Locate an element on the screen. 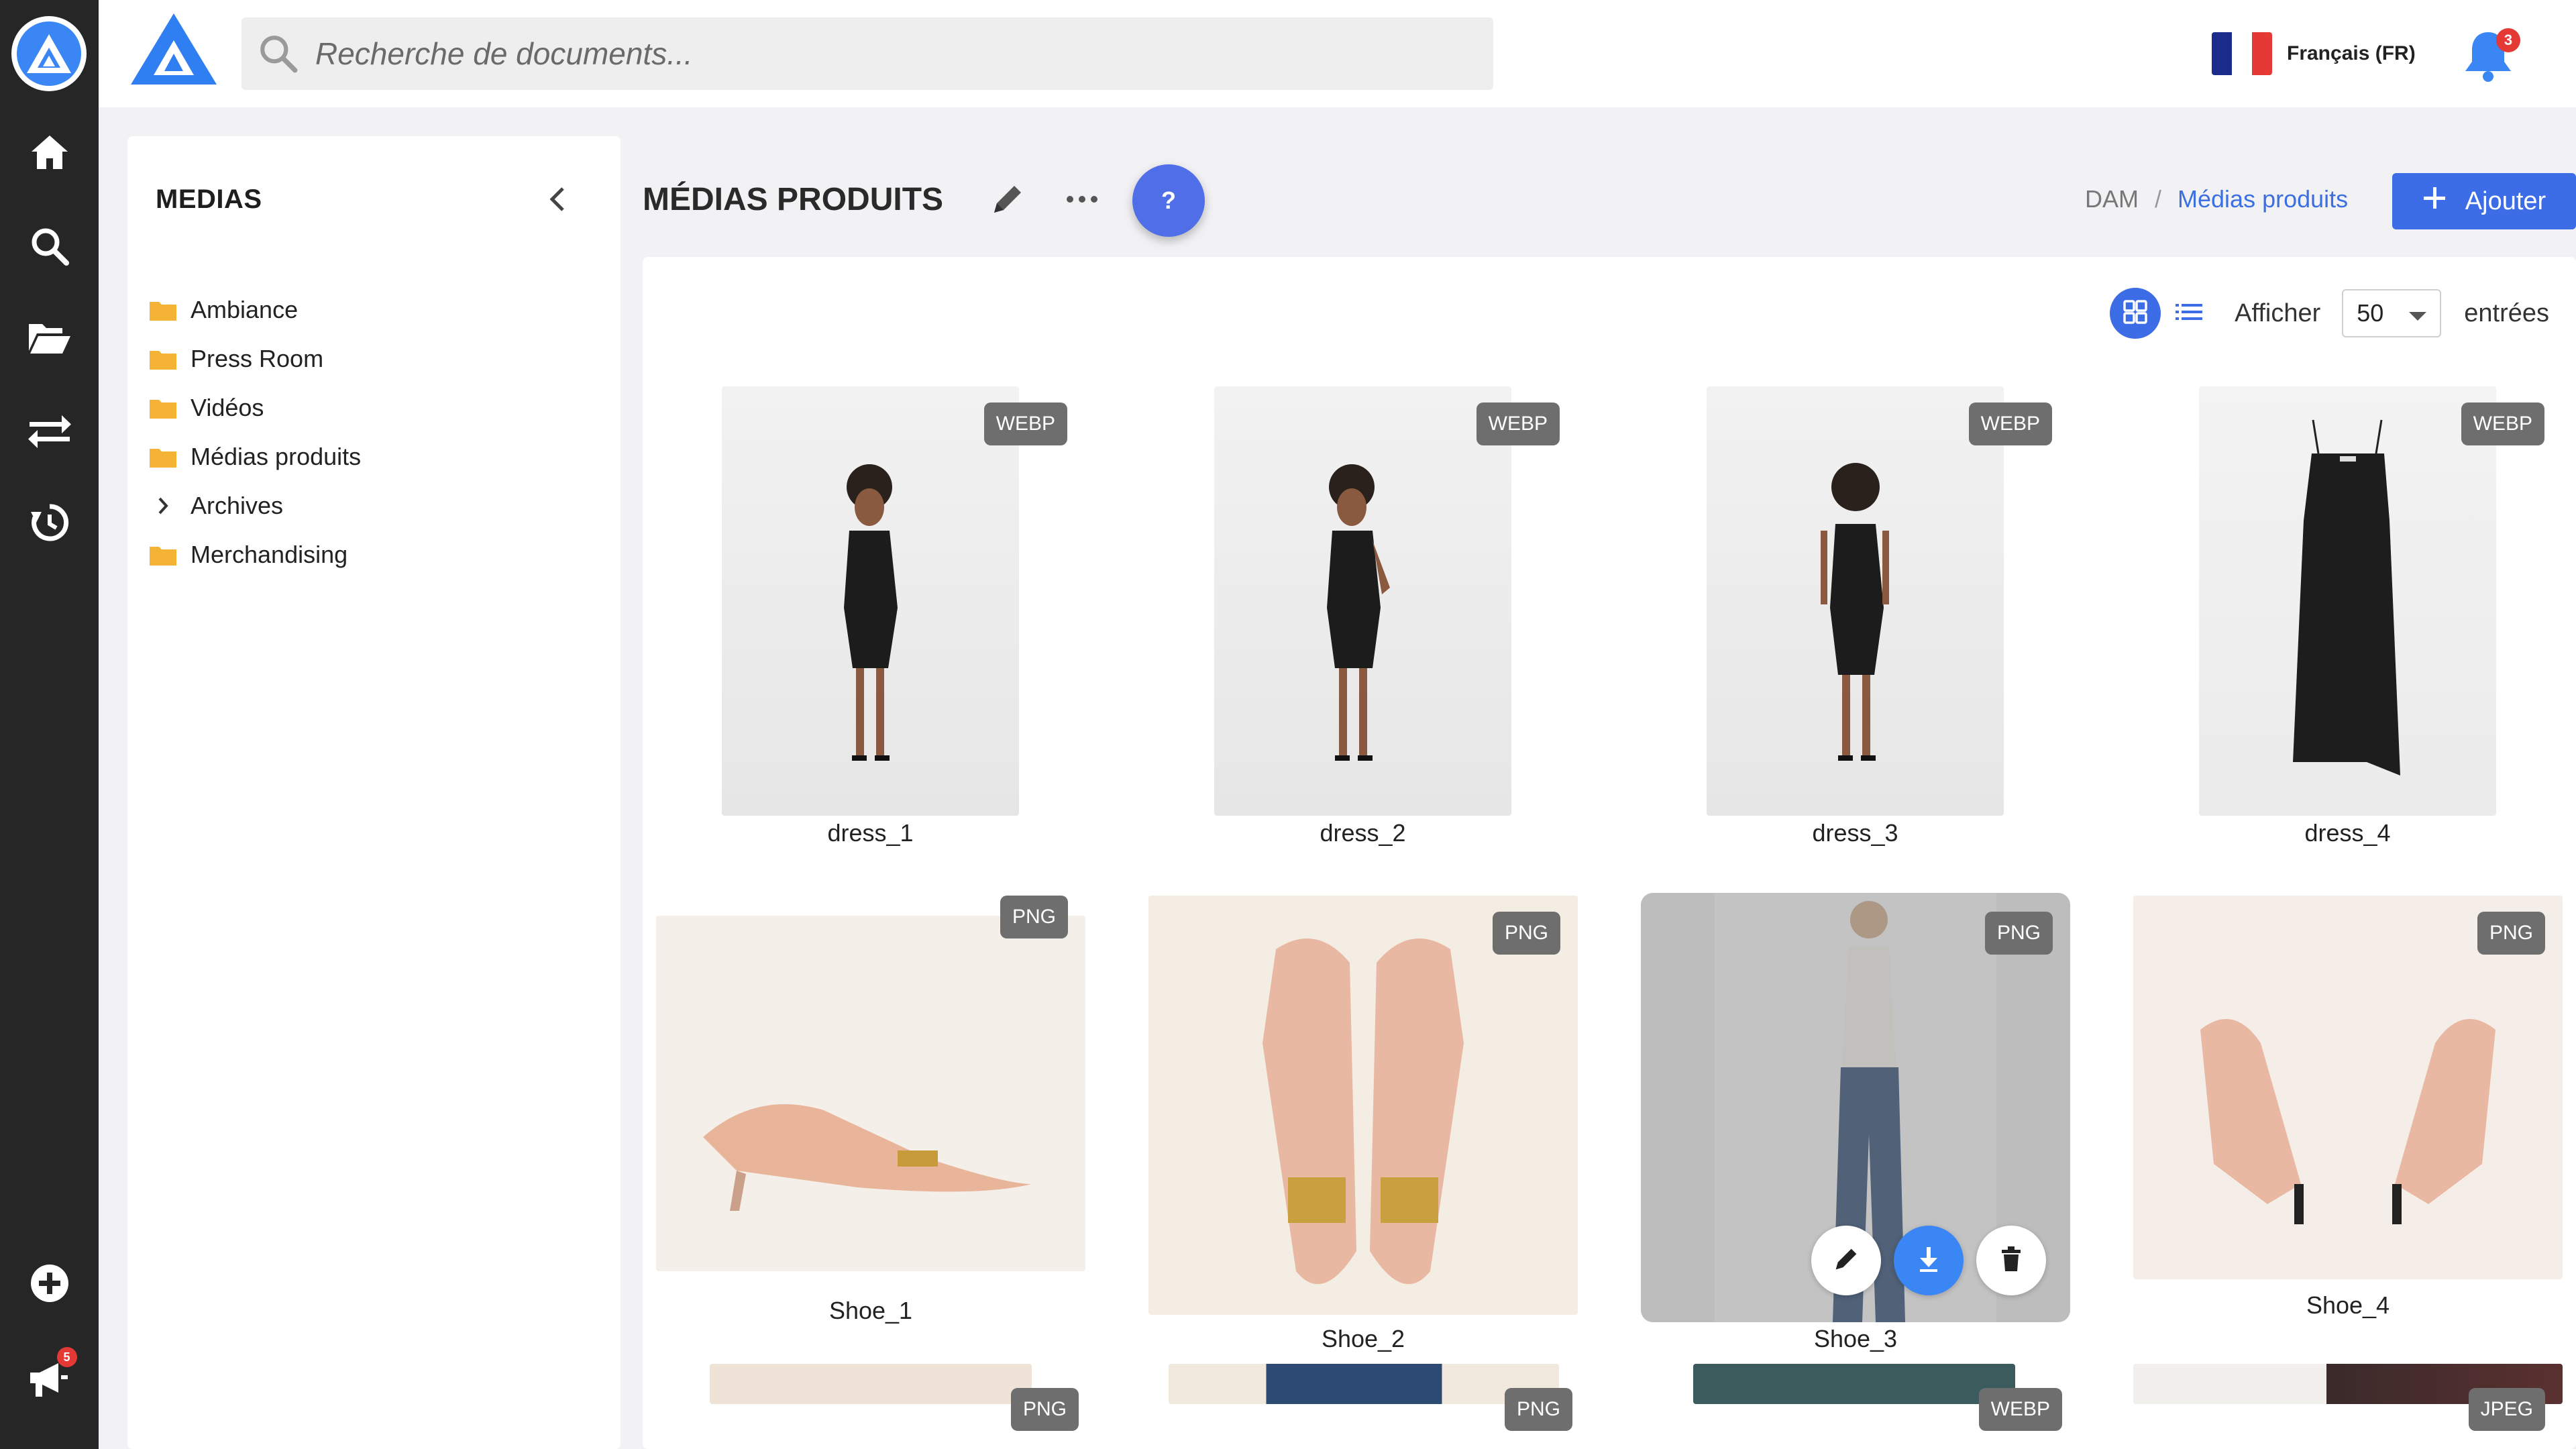  media-tile: WEBP dress_1 is located at coordinates (894, 621).